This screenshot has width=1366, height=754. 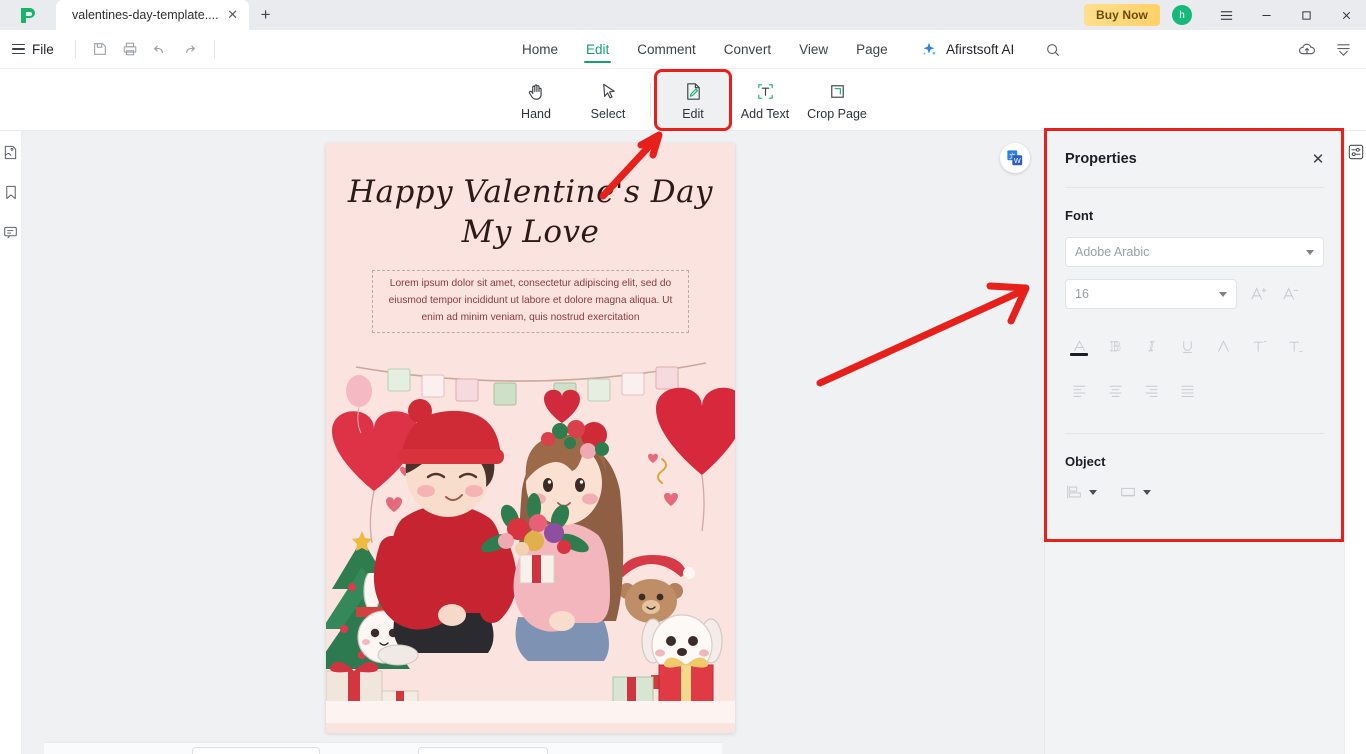 I want to click on buy-now-button: Buy Now, so click(x=1121, y=15).